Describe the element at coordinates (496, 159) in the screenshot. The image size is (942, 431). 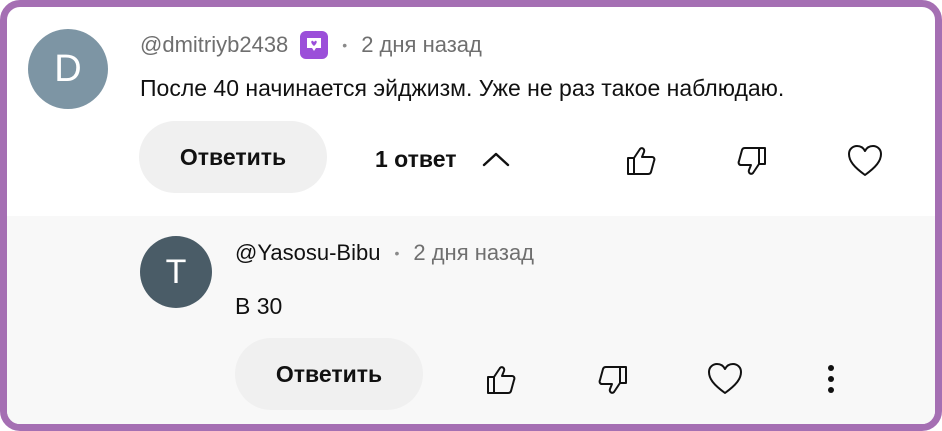
I see `chevron-up-icon` at that location.